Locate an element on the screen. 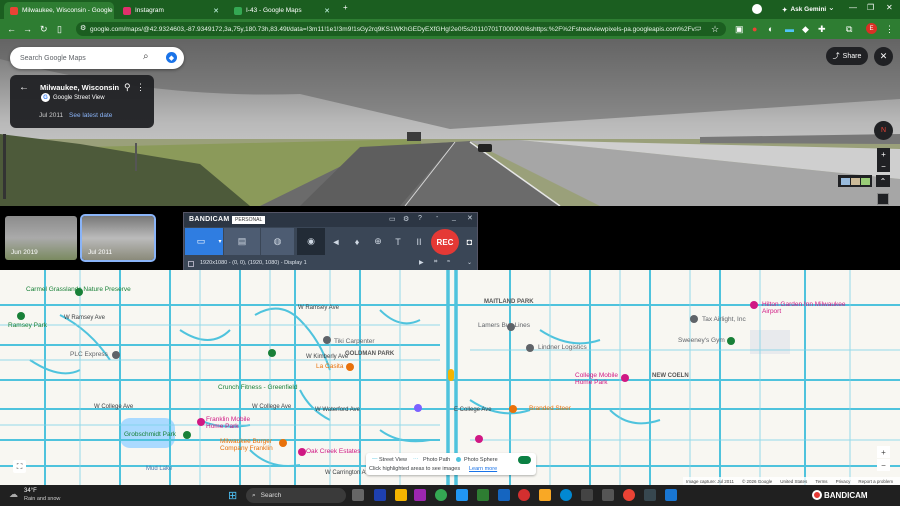 This screenshot has height=506, width=900. bookmark-star-icon: ☆ is located at coordinates (715, 29).